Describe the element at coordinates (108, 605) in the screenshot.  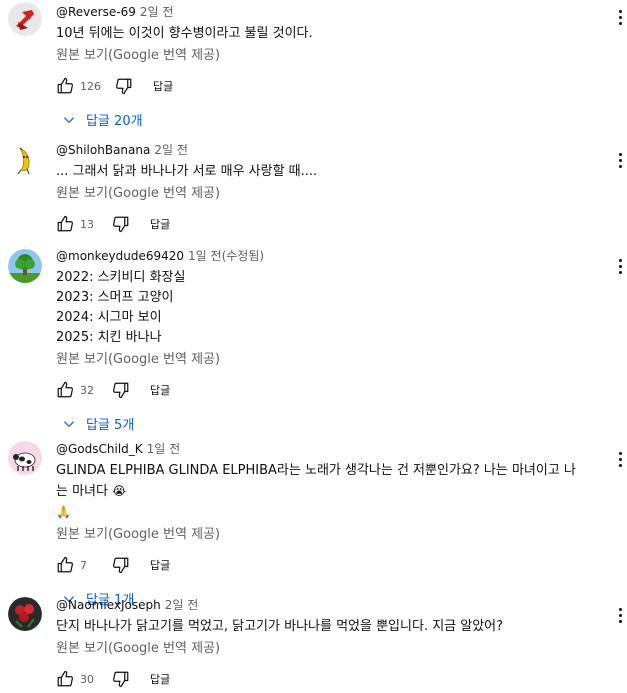
I see `author-handle: @NaomiexJoseph` at that location.